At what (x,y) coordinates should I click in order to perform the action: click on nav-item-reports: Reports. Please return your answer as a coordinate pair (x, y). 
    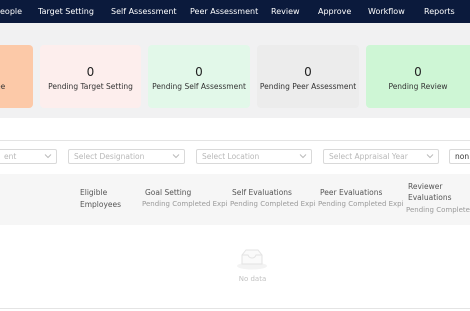
    Looking at the image, I should click on (439, 11).